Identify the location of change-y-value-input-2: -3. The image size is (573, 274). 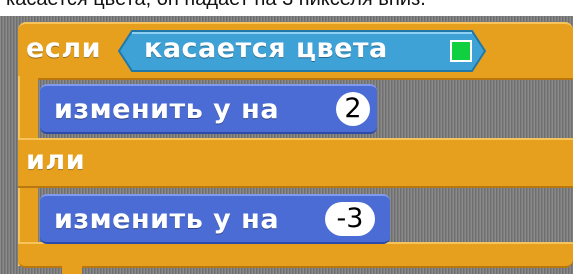
(350, 219).